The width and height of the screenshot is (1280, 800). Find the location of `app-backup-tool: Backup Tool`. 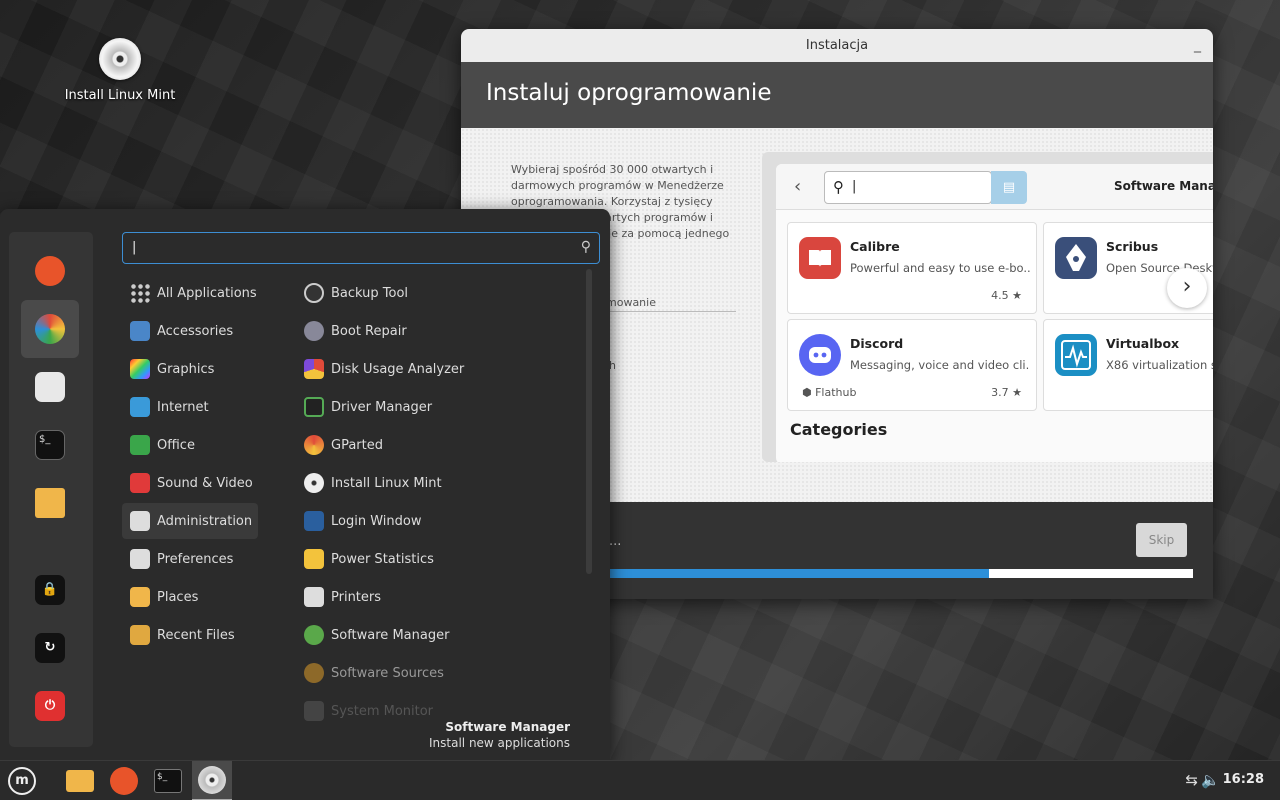

app-backup-tool: Backup Tool is located at coordinates (436, 293).